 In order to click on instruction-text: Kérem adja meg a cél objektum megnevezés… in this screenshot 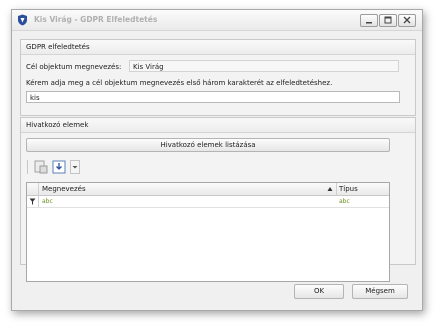, I will do `click(179, 83)`.